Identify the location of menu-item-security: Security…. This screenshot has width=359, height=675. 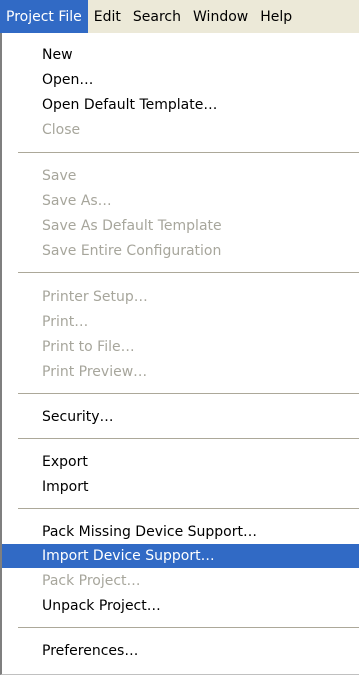
(180, 417).